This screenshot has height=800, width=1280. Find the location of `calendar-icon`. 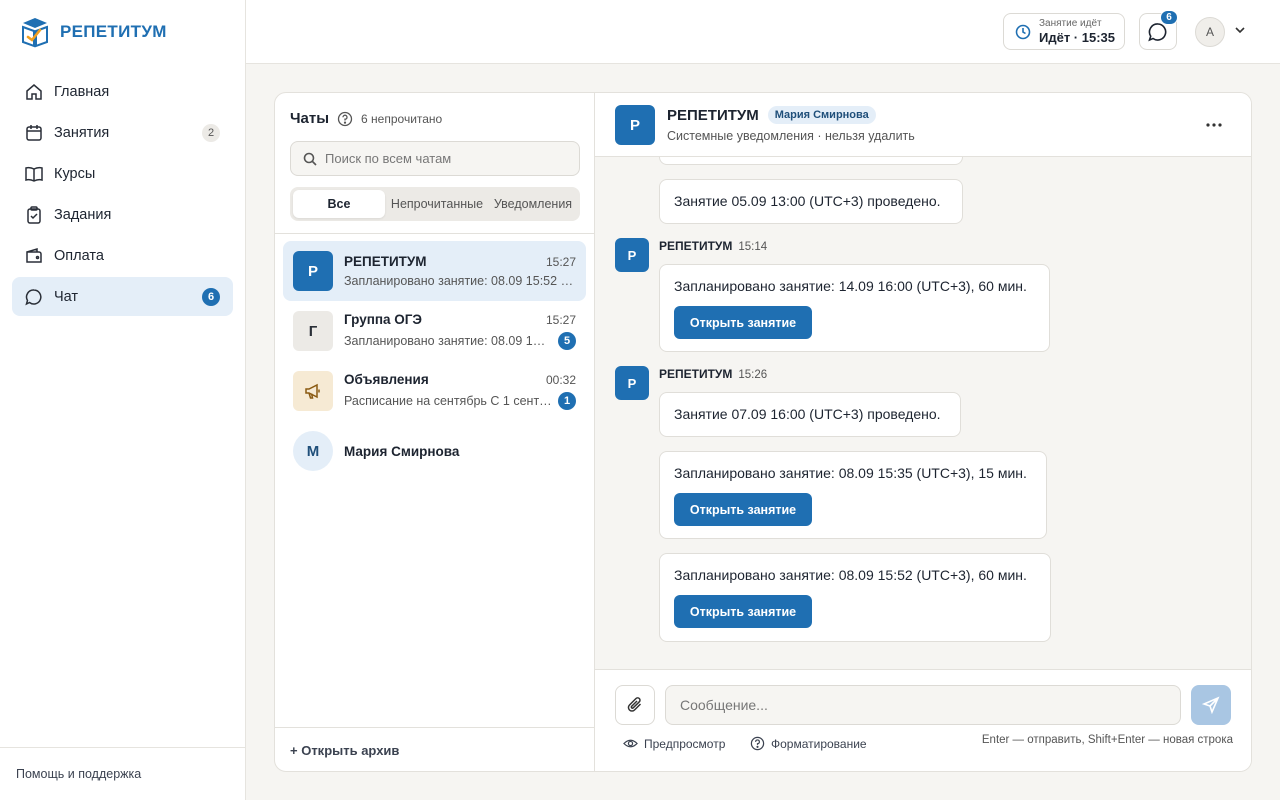

calendar-icon is located at coordinates (34, 133).